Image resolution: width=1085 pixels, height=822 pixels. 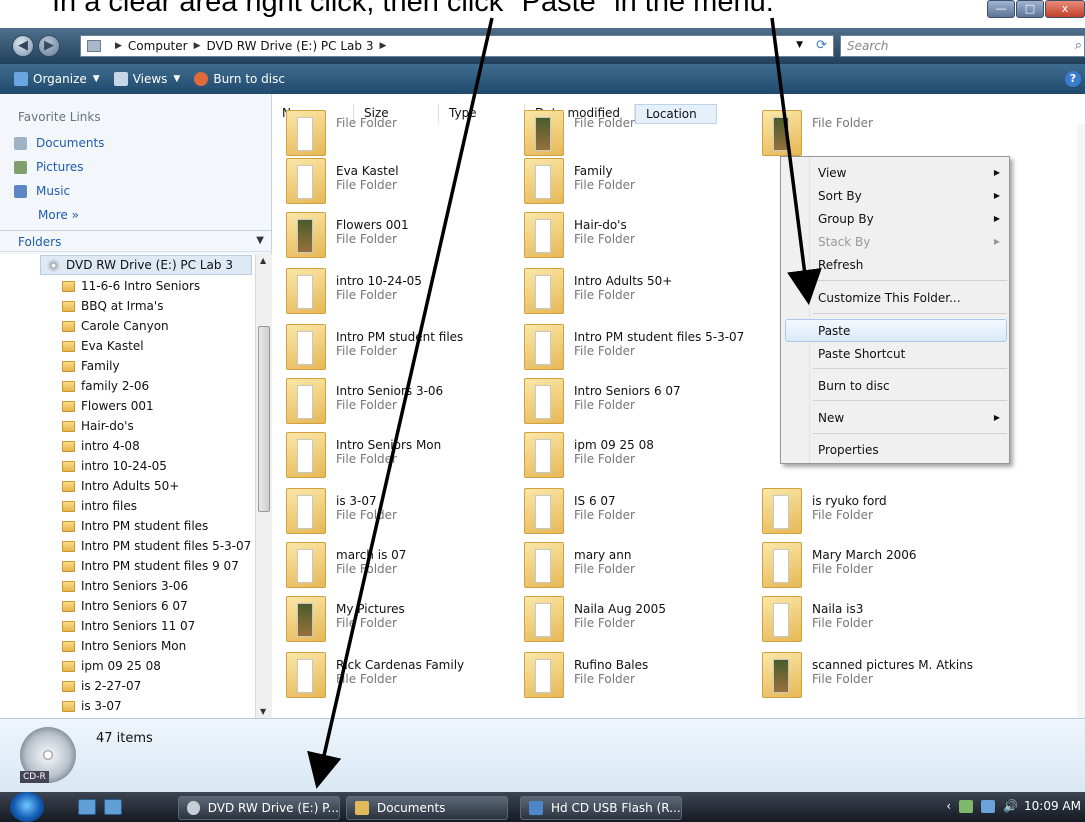 What do you see at coordinates (988, 806) in the screenshot?
I see `network-icon` at bounding box center [988, 806].